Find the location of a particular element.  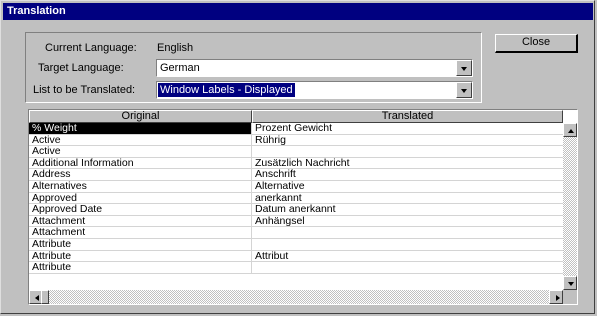

translated-cell: Anschrift is located at coordinates (407, 175).